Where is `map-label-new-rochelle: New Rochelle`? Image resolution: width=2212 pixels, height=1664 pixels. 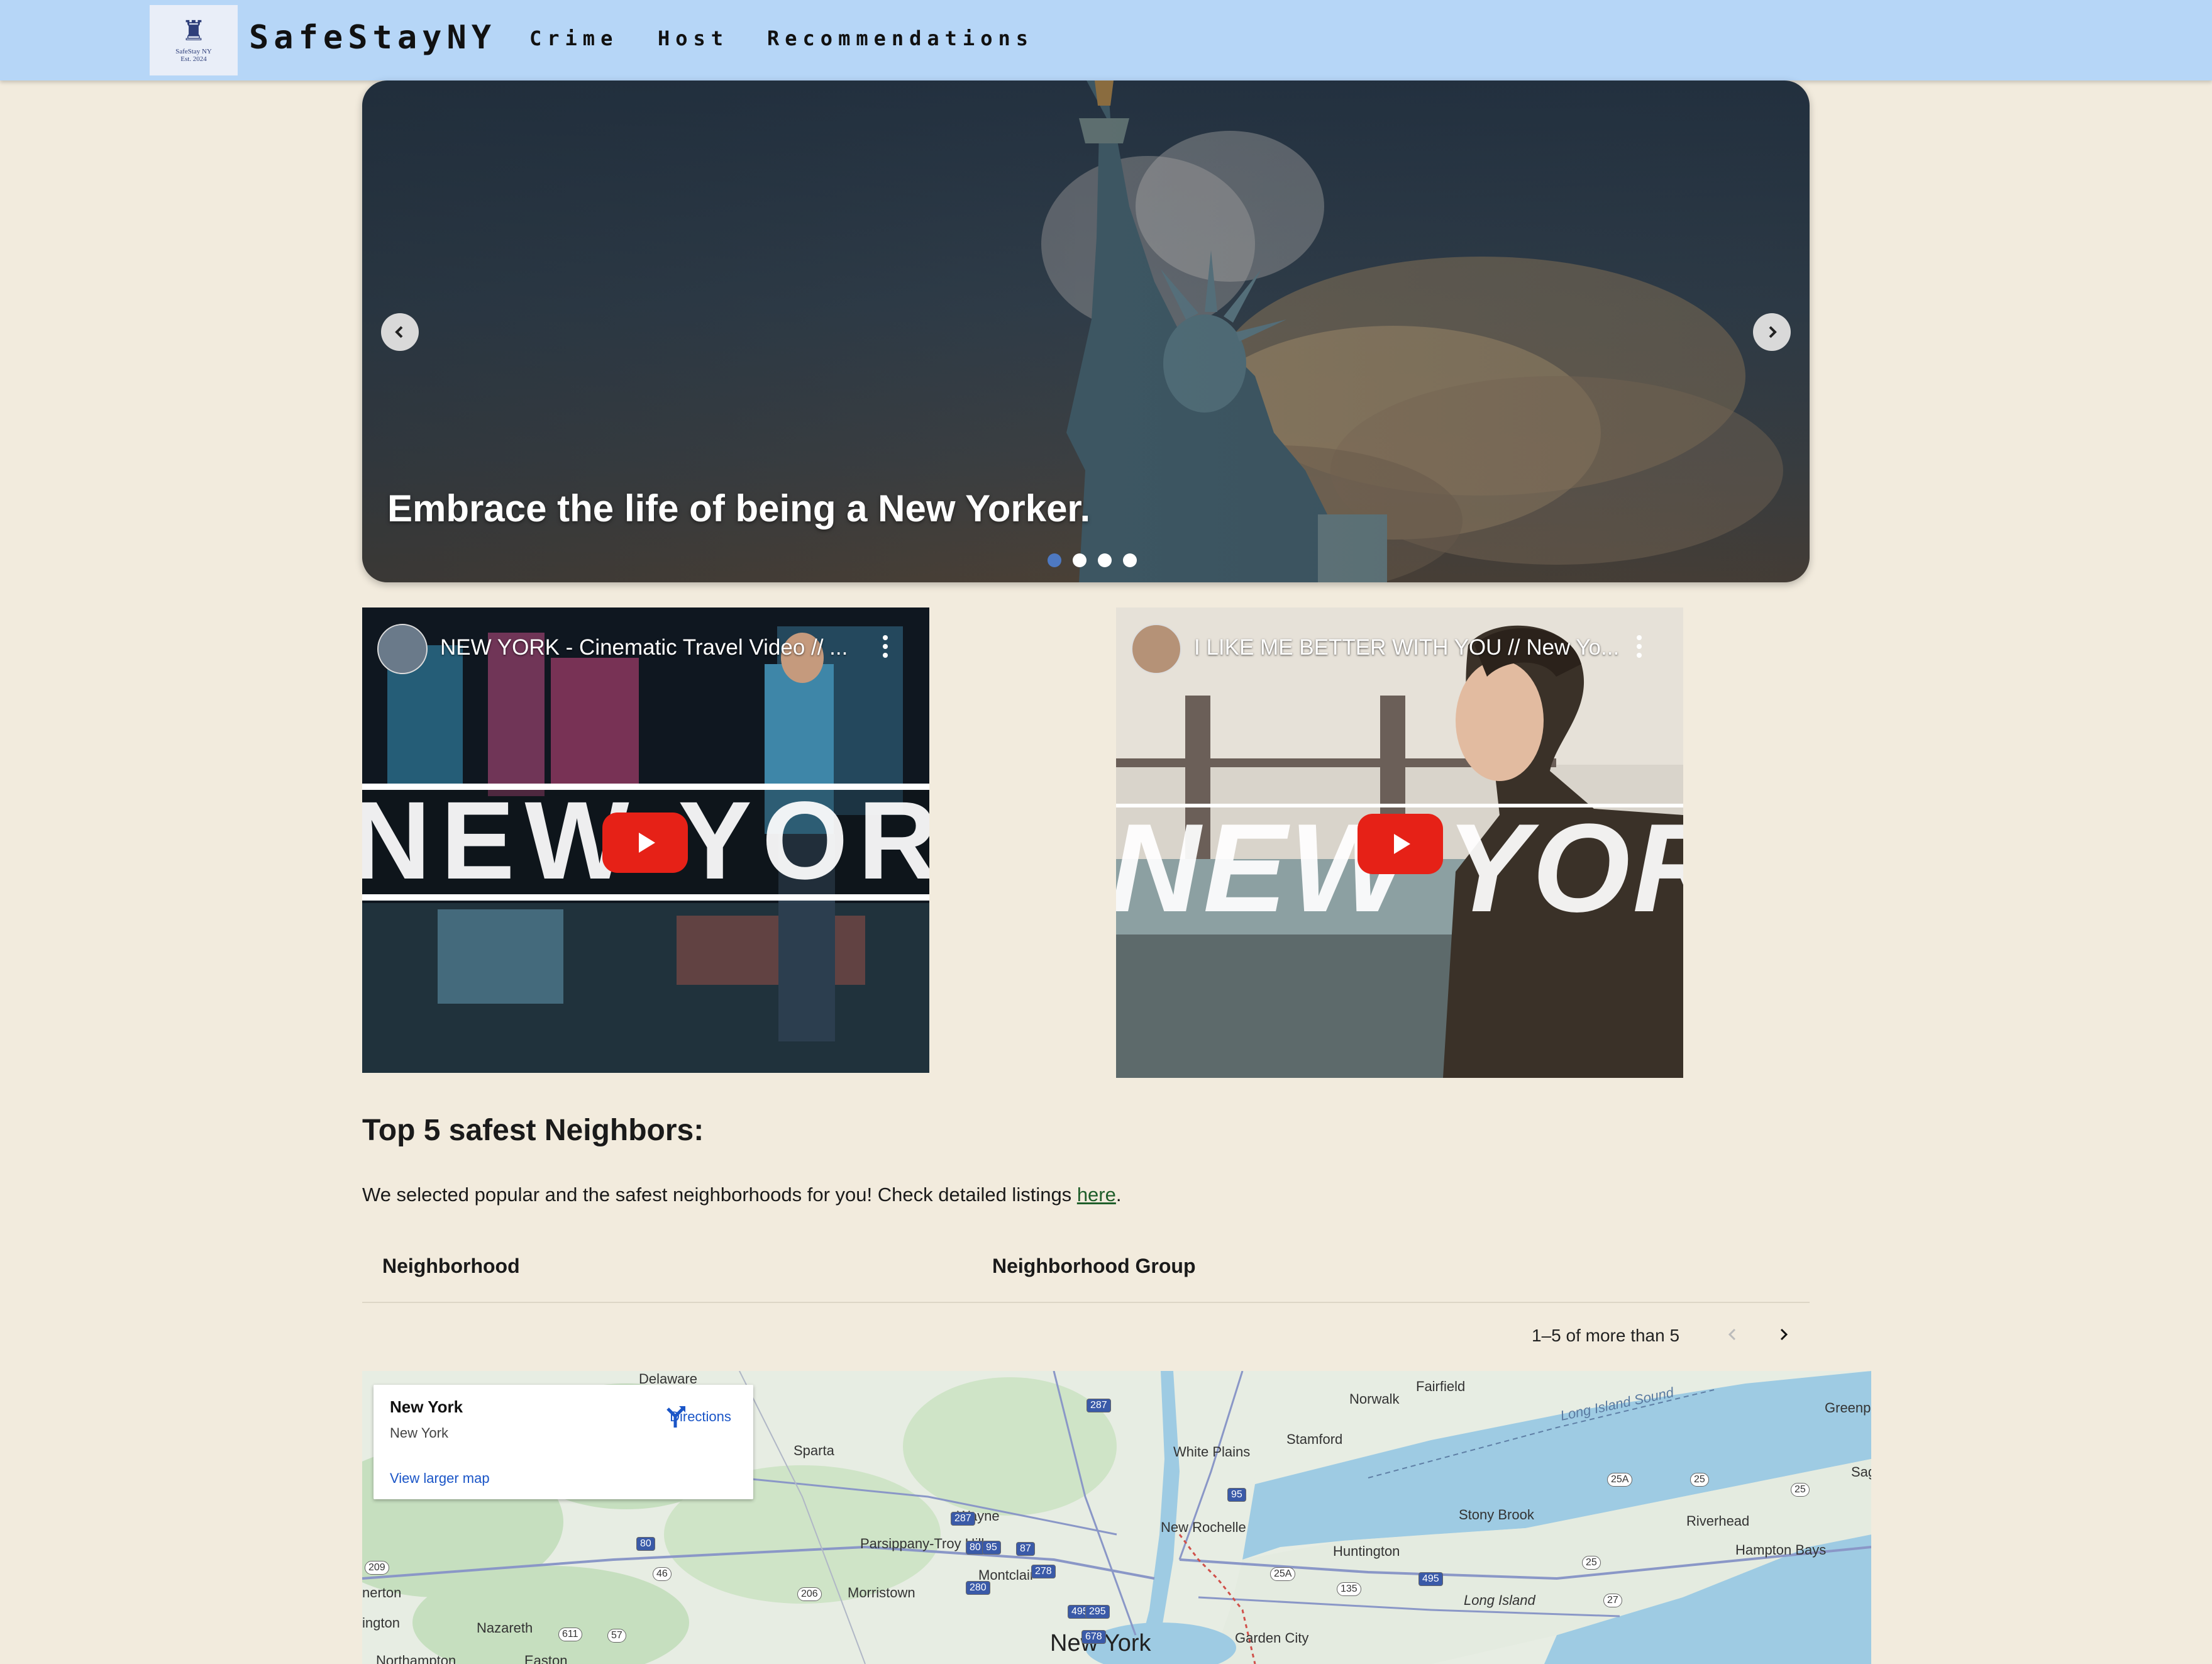
map-label-new-rochelle: New Rochelle is located at coordinates (1203, 1527).